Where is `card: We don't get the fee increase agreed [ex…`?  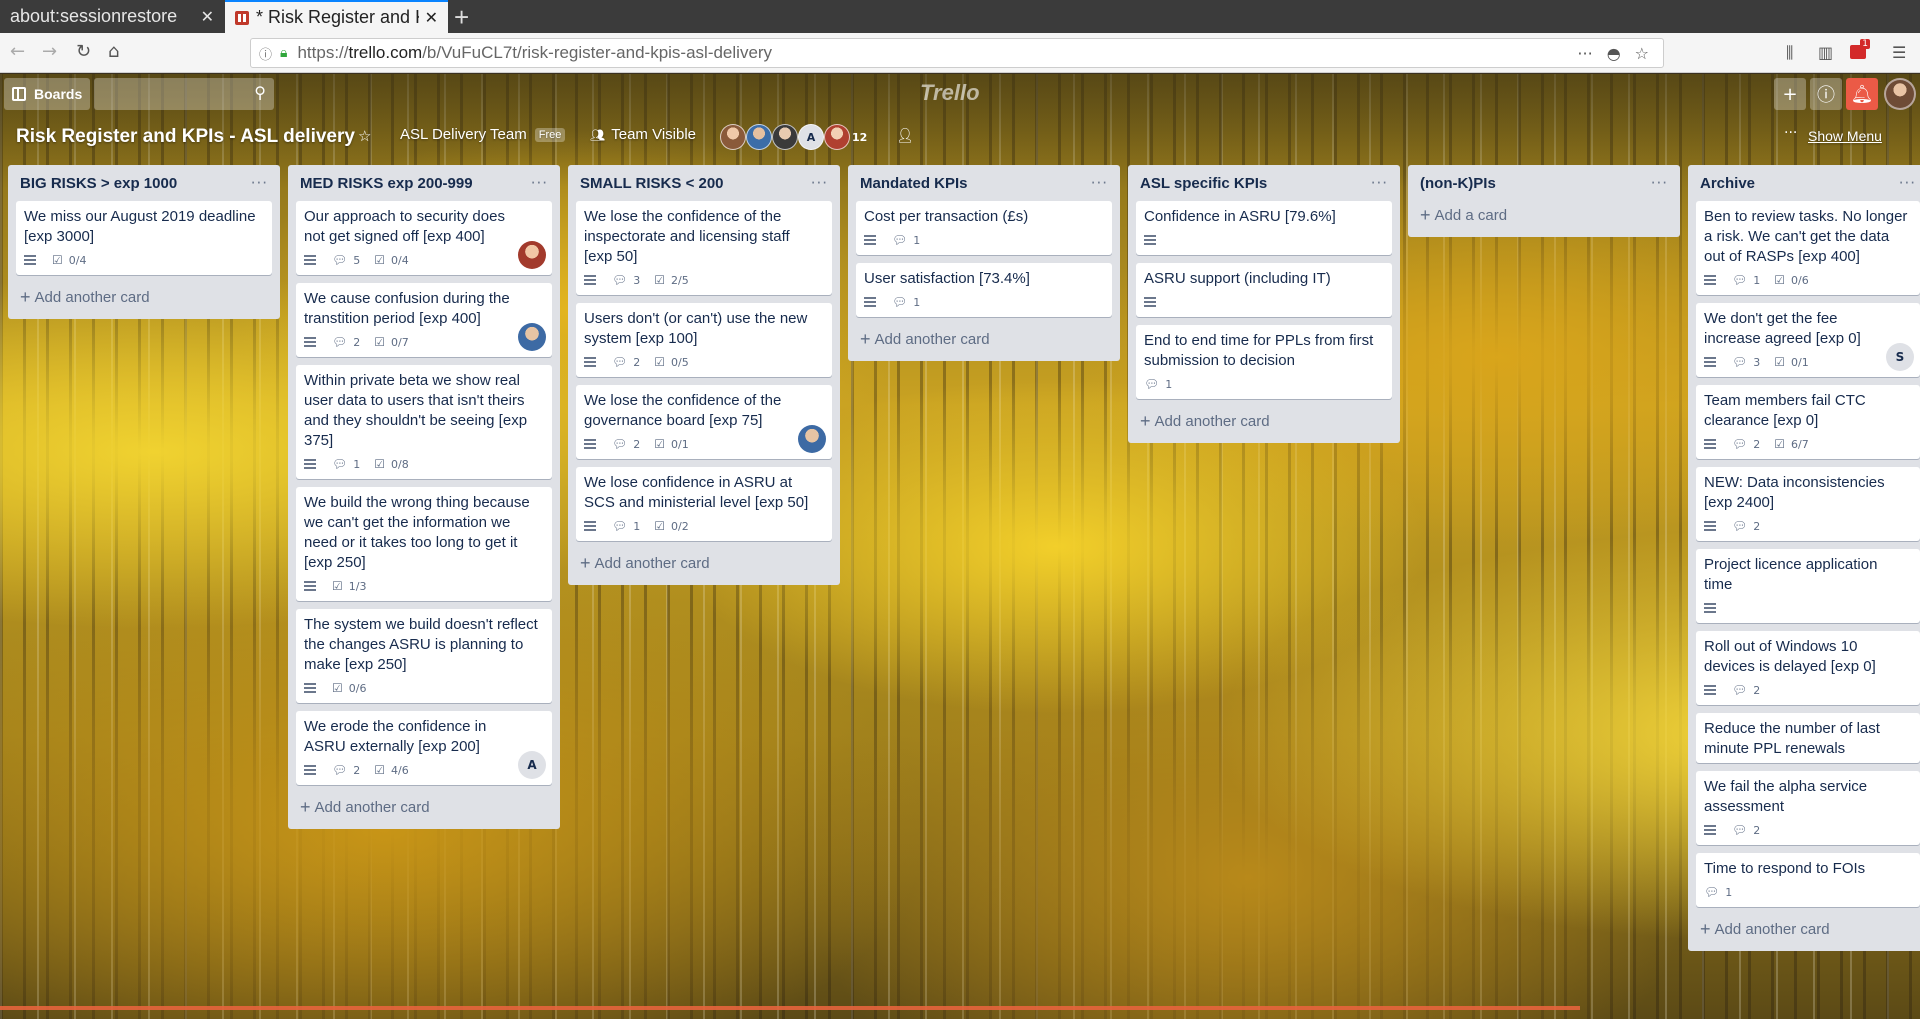 card: We don't get the fee increase agreed [ex… is located at coordinates (1808, 340).